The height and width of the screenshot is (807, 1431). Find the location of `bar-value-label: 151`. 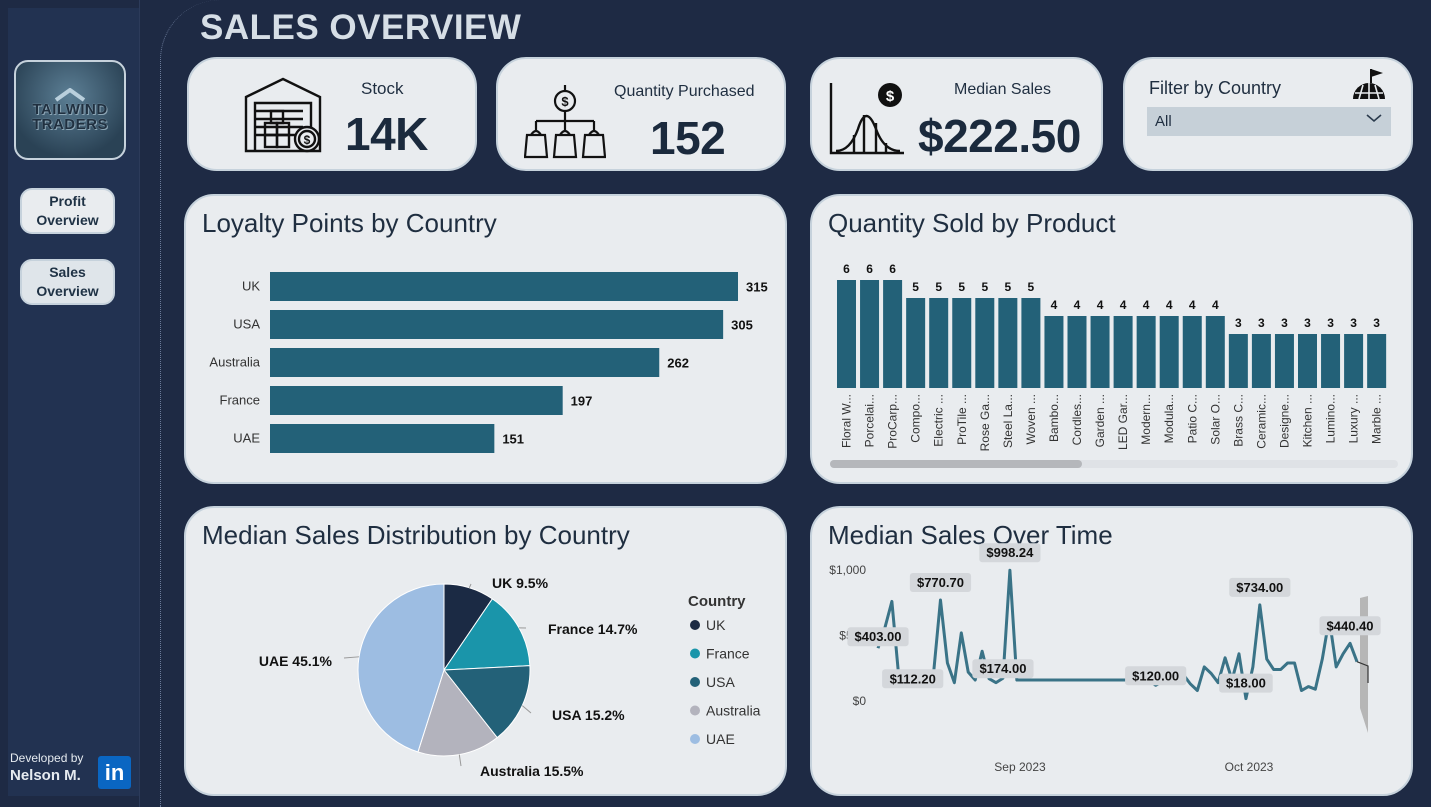

bar-value-label: 151 is located at coordinates (513, 439).